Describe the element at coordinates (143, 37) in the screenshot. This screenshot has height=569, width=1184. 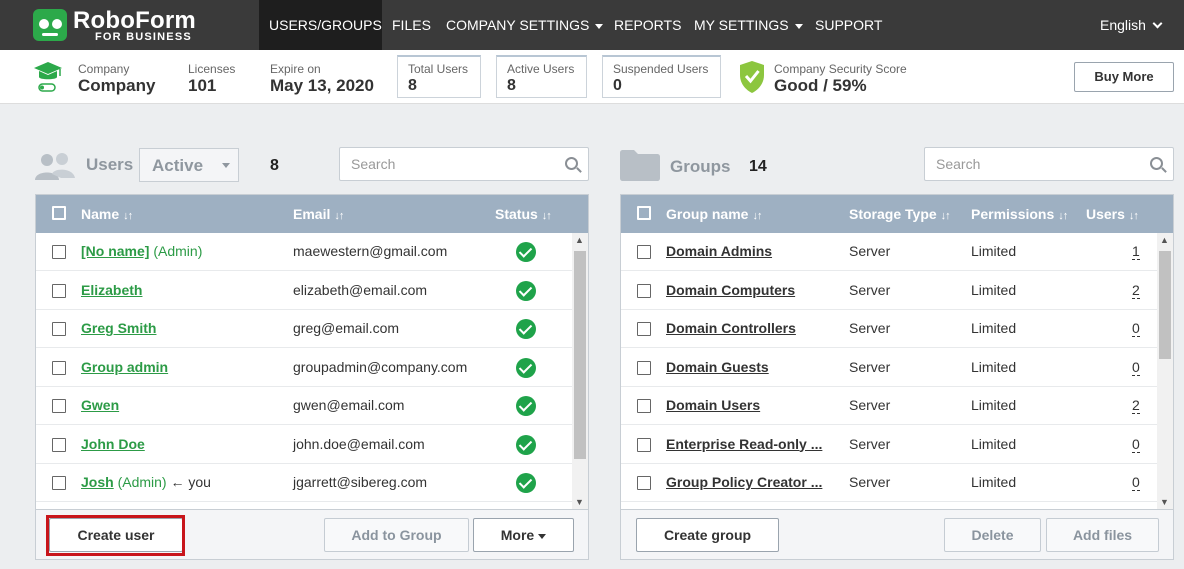
I see `brand-sub: FOR BUSINESS` at that location.